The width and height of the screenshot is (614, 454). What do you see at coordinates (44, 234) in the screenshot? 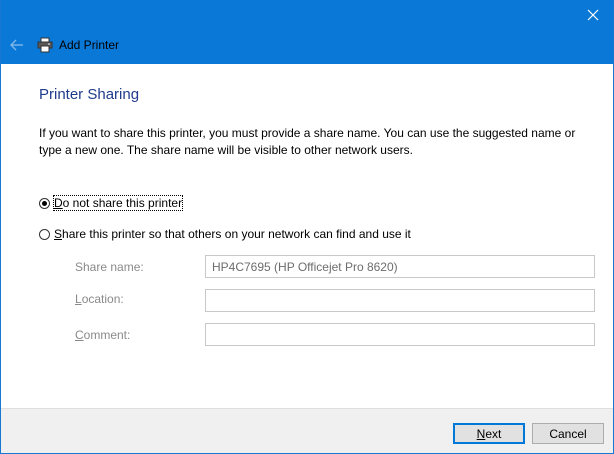
I see `radio-share-printer-button` at bounding box center [44, 234].